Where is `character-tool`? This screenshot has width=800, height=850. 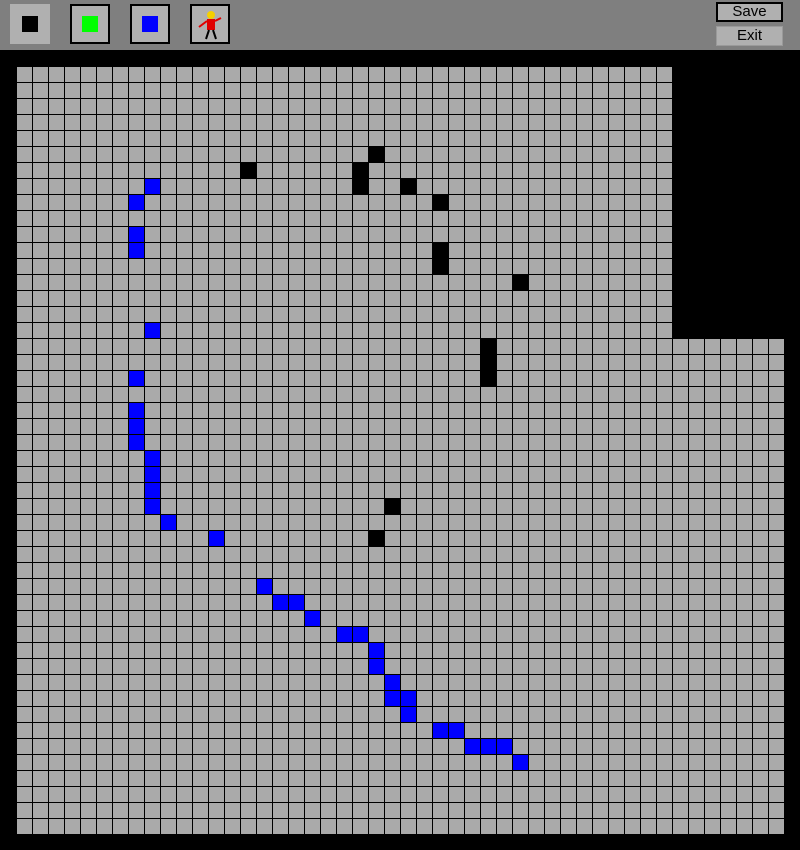
character-tool is located at coordinates (210, 24).